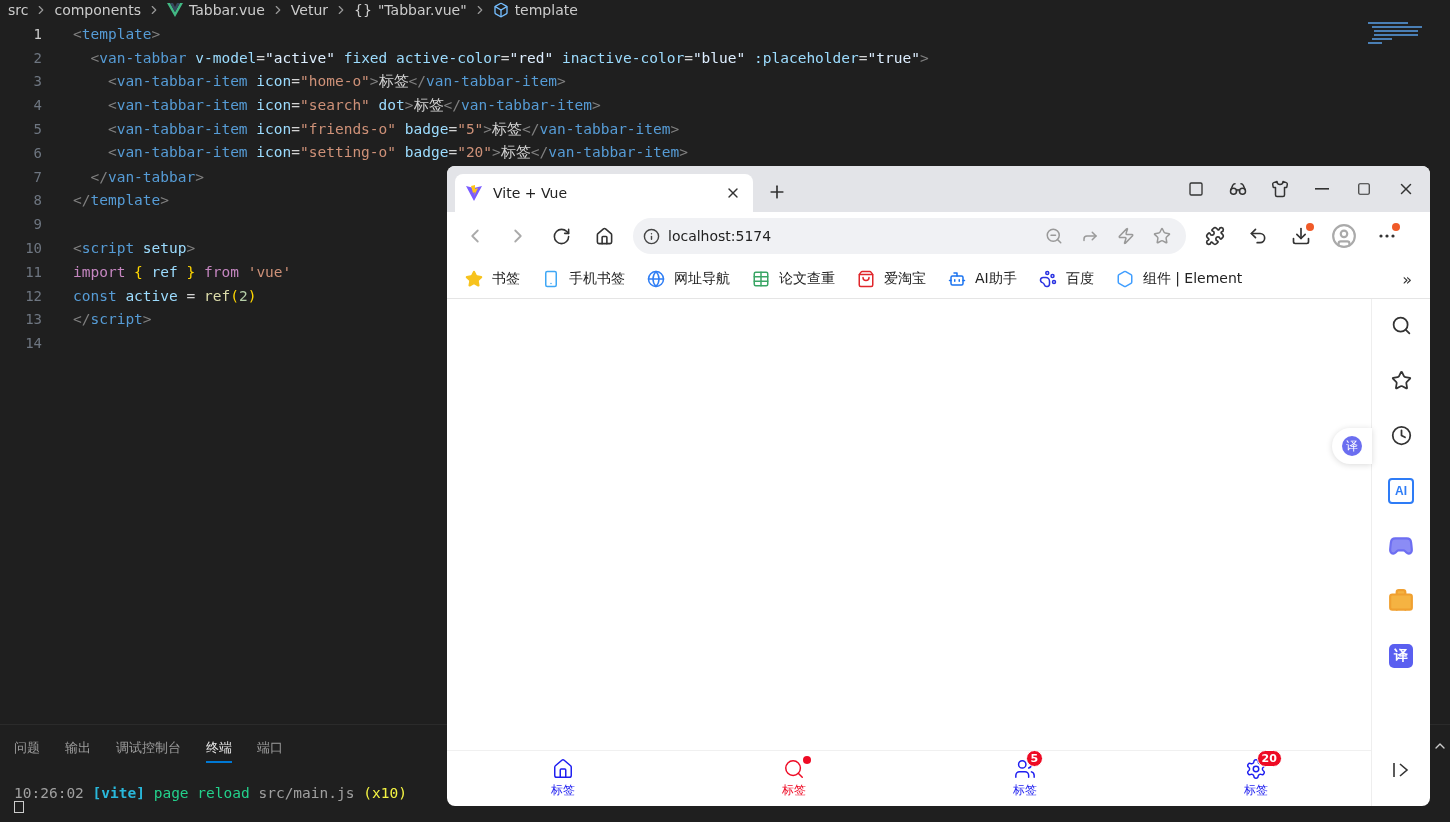 The image size is (1450, 822). I want to click on sidebar-button: 译, so click(1401, 655).